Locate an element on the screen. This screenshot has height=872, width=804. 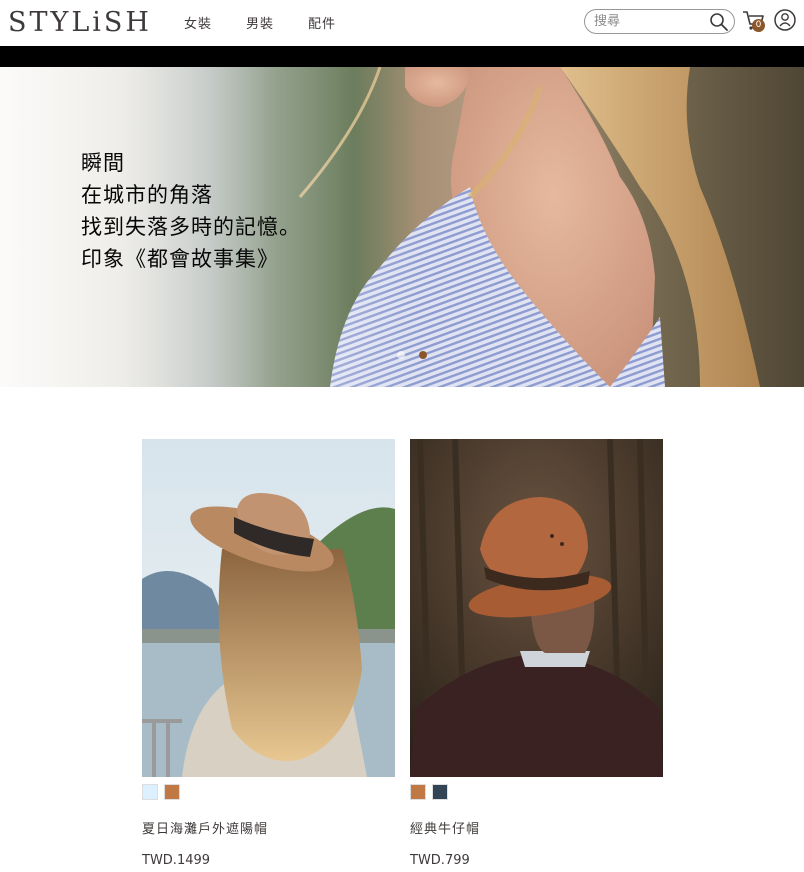
logo: STYLiSH is located at coordinates (80, 22).